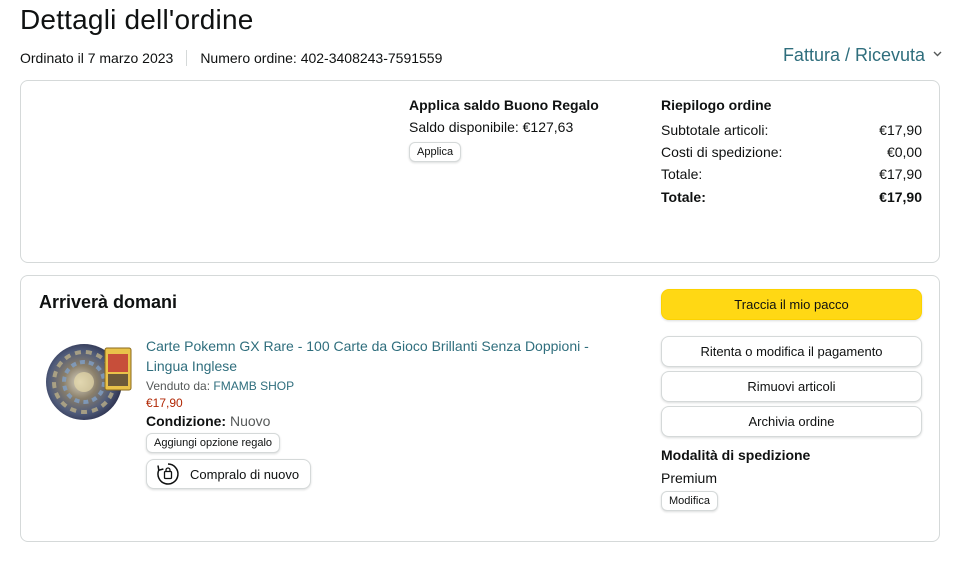 The image size is (964, 577). What do you see at coordinates (187, 58) in the screenshot?
I see `meta-divider` at bounding box center [187, 58].